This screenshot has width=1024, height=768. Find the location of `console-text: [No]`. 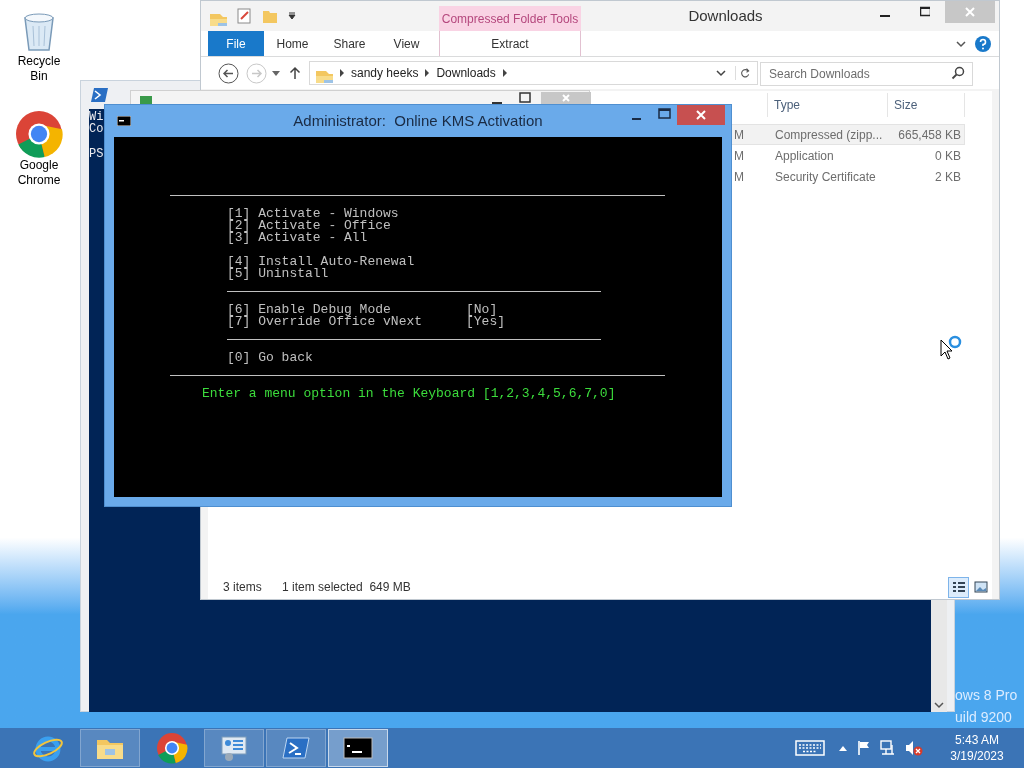

console-text: [No] is located at coordinates (482, 310).